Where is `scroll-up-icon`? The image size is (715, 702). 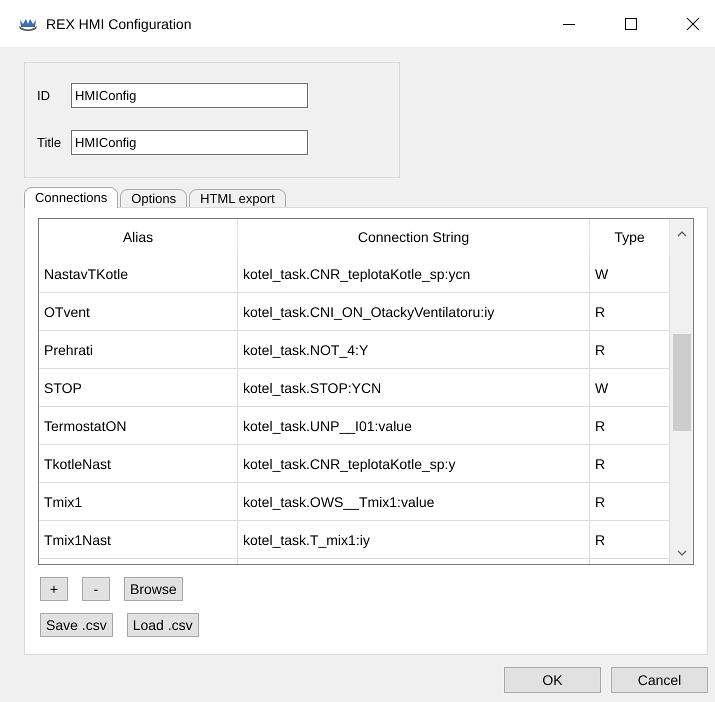
scroll-up-icon is located at coordinates (682, 234).